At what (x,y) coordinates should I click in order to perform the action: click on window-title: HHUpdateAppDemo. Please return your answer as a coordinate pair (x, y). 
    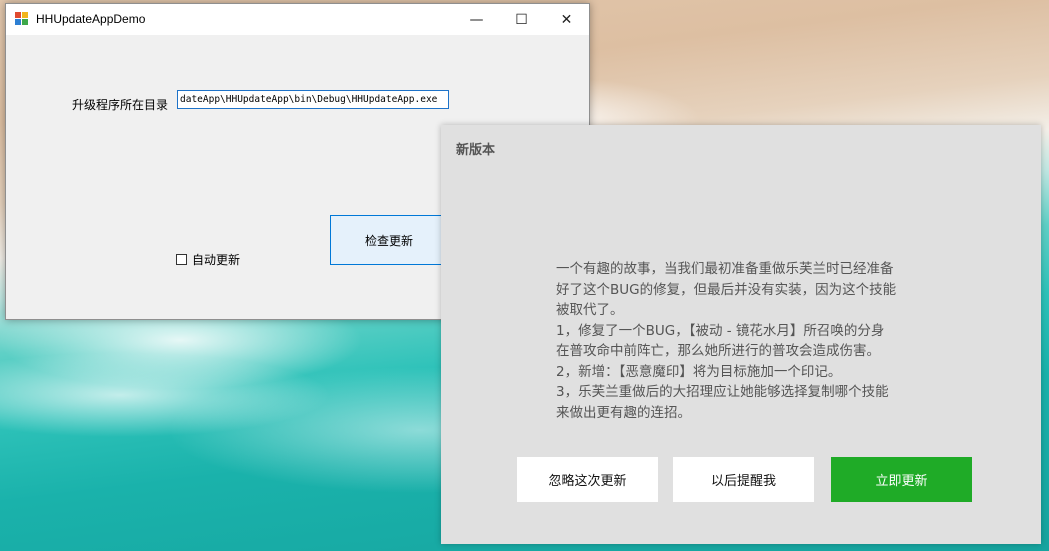
    Looking at the image, I should click on (91, 19).